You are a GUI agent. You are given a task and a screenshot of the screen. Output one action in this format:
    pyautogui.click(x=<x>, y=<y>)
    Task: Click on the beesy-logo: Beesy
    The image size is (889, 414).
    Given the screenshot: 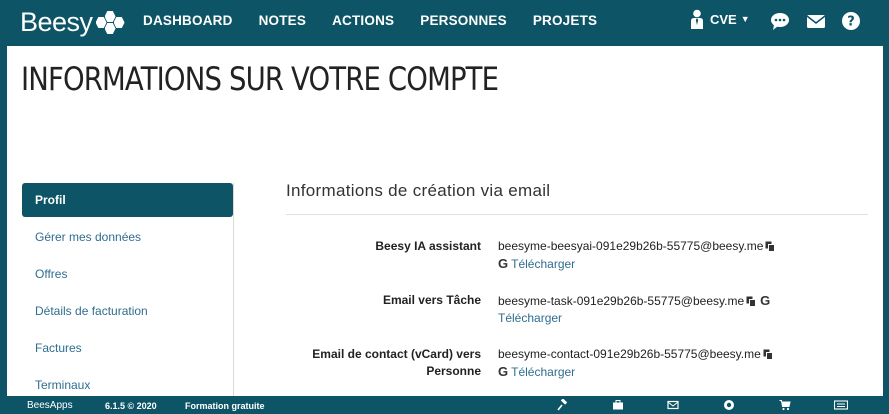 What is the action you would take?
    pyautogui.click(x=73, y=22)
    